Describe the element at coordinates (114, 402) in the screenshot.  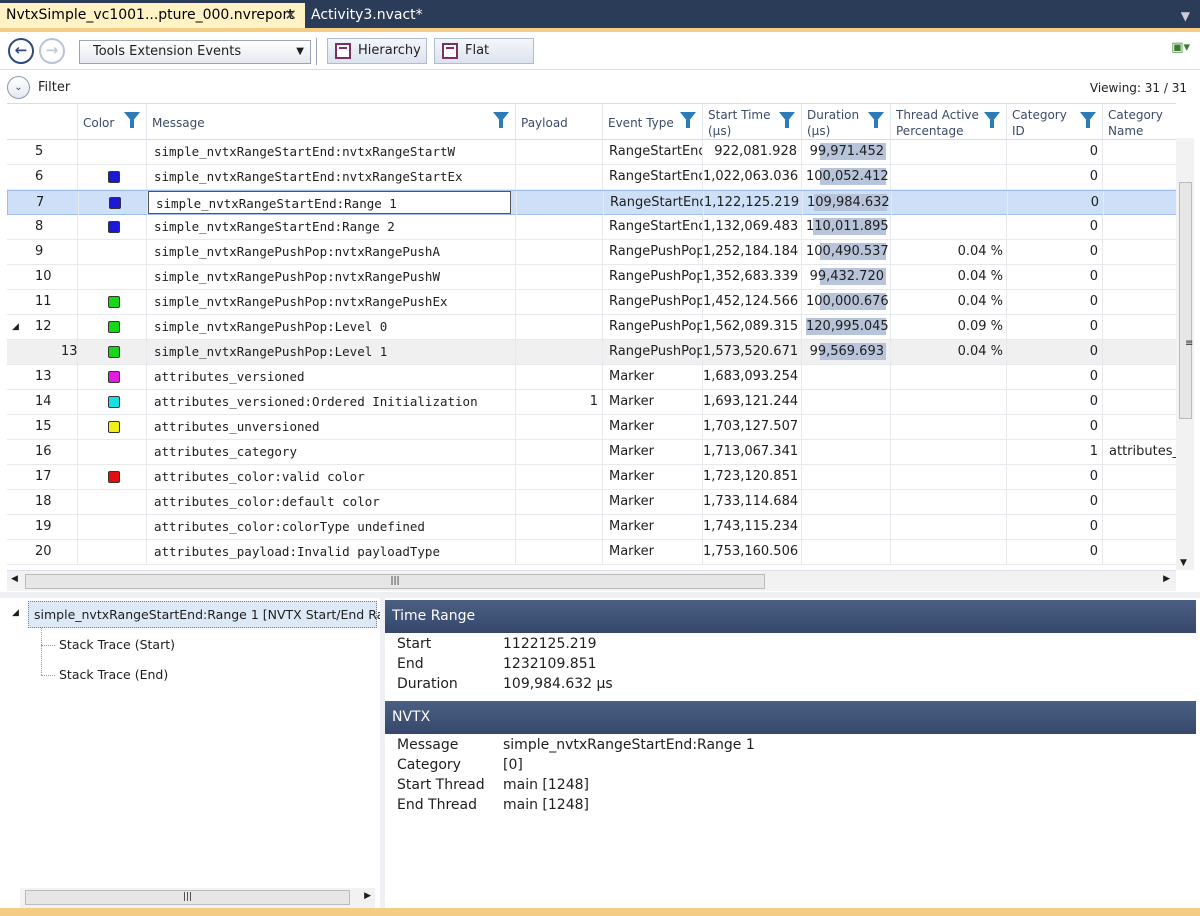
I see `color-swatch` at that location.